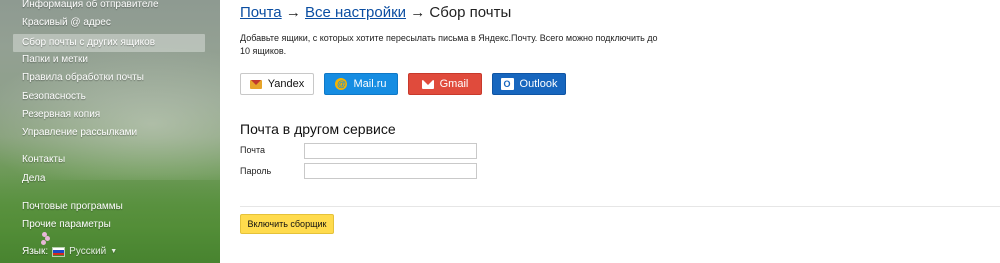  I want to click on breadcrumb: Почта → Все настройки → Сбор почты, so click(375, 12).